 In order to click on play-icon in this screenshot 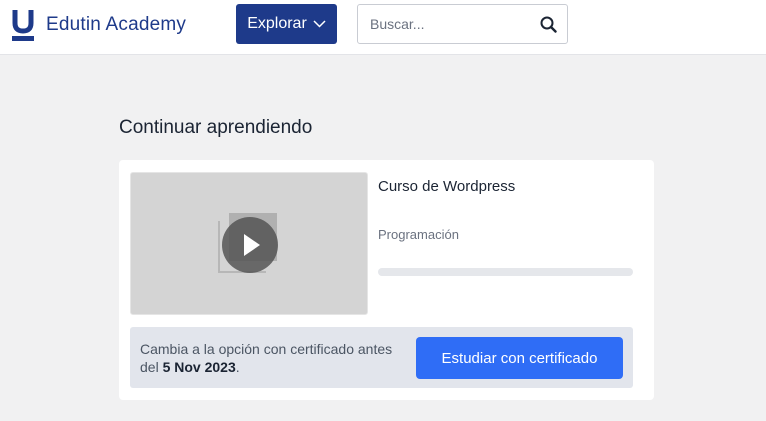, I will do `click(250, 245)`.